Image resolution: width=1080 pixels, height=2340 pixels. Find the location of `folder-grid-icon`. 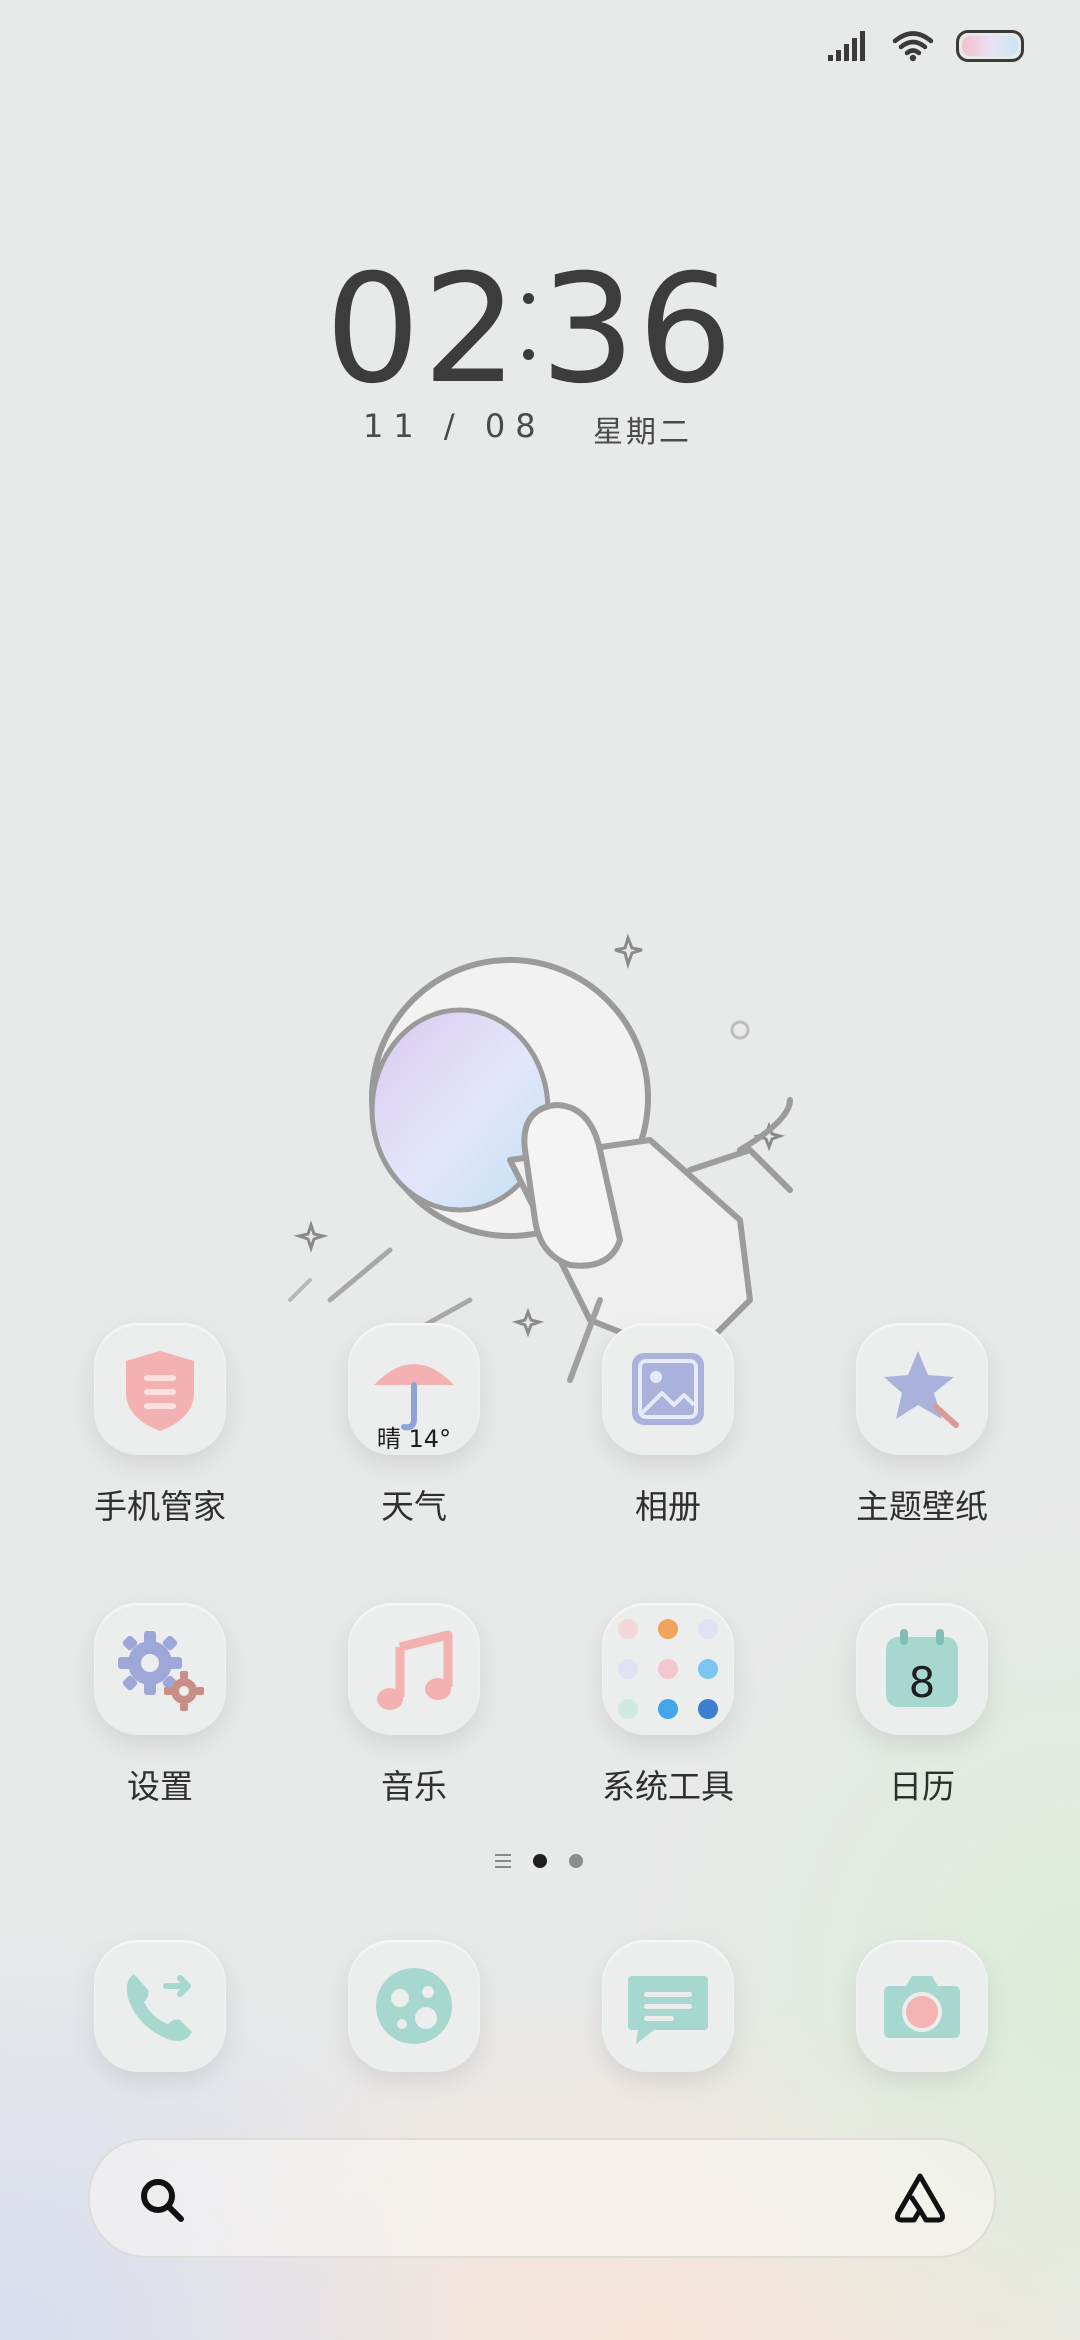

folder-grid-icon is located at coordinates (668, 1669).